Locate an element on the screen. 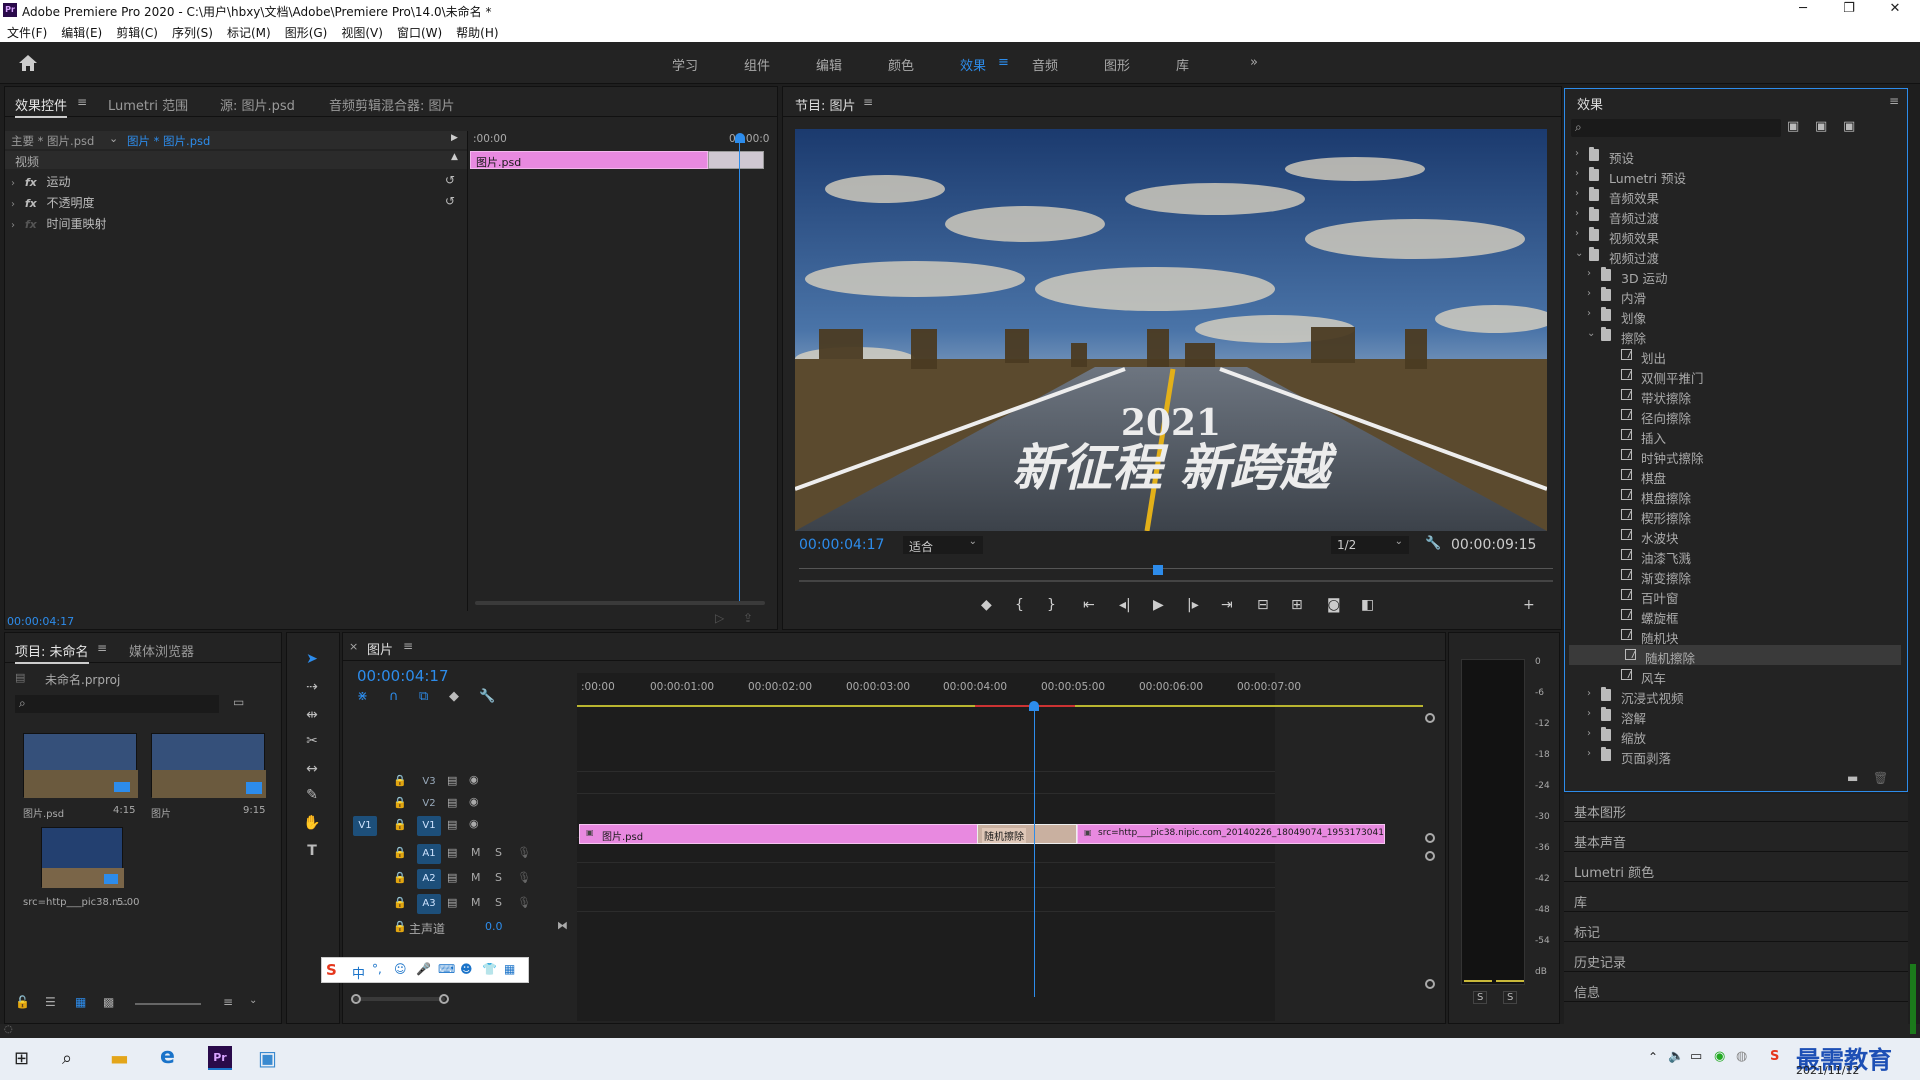  effect-row-time-remap: › fx 时间重映射 is located at coordinates (236, 224).